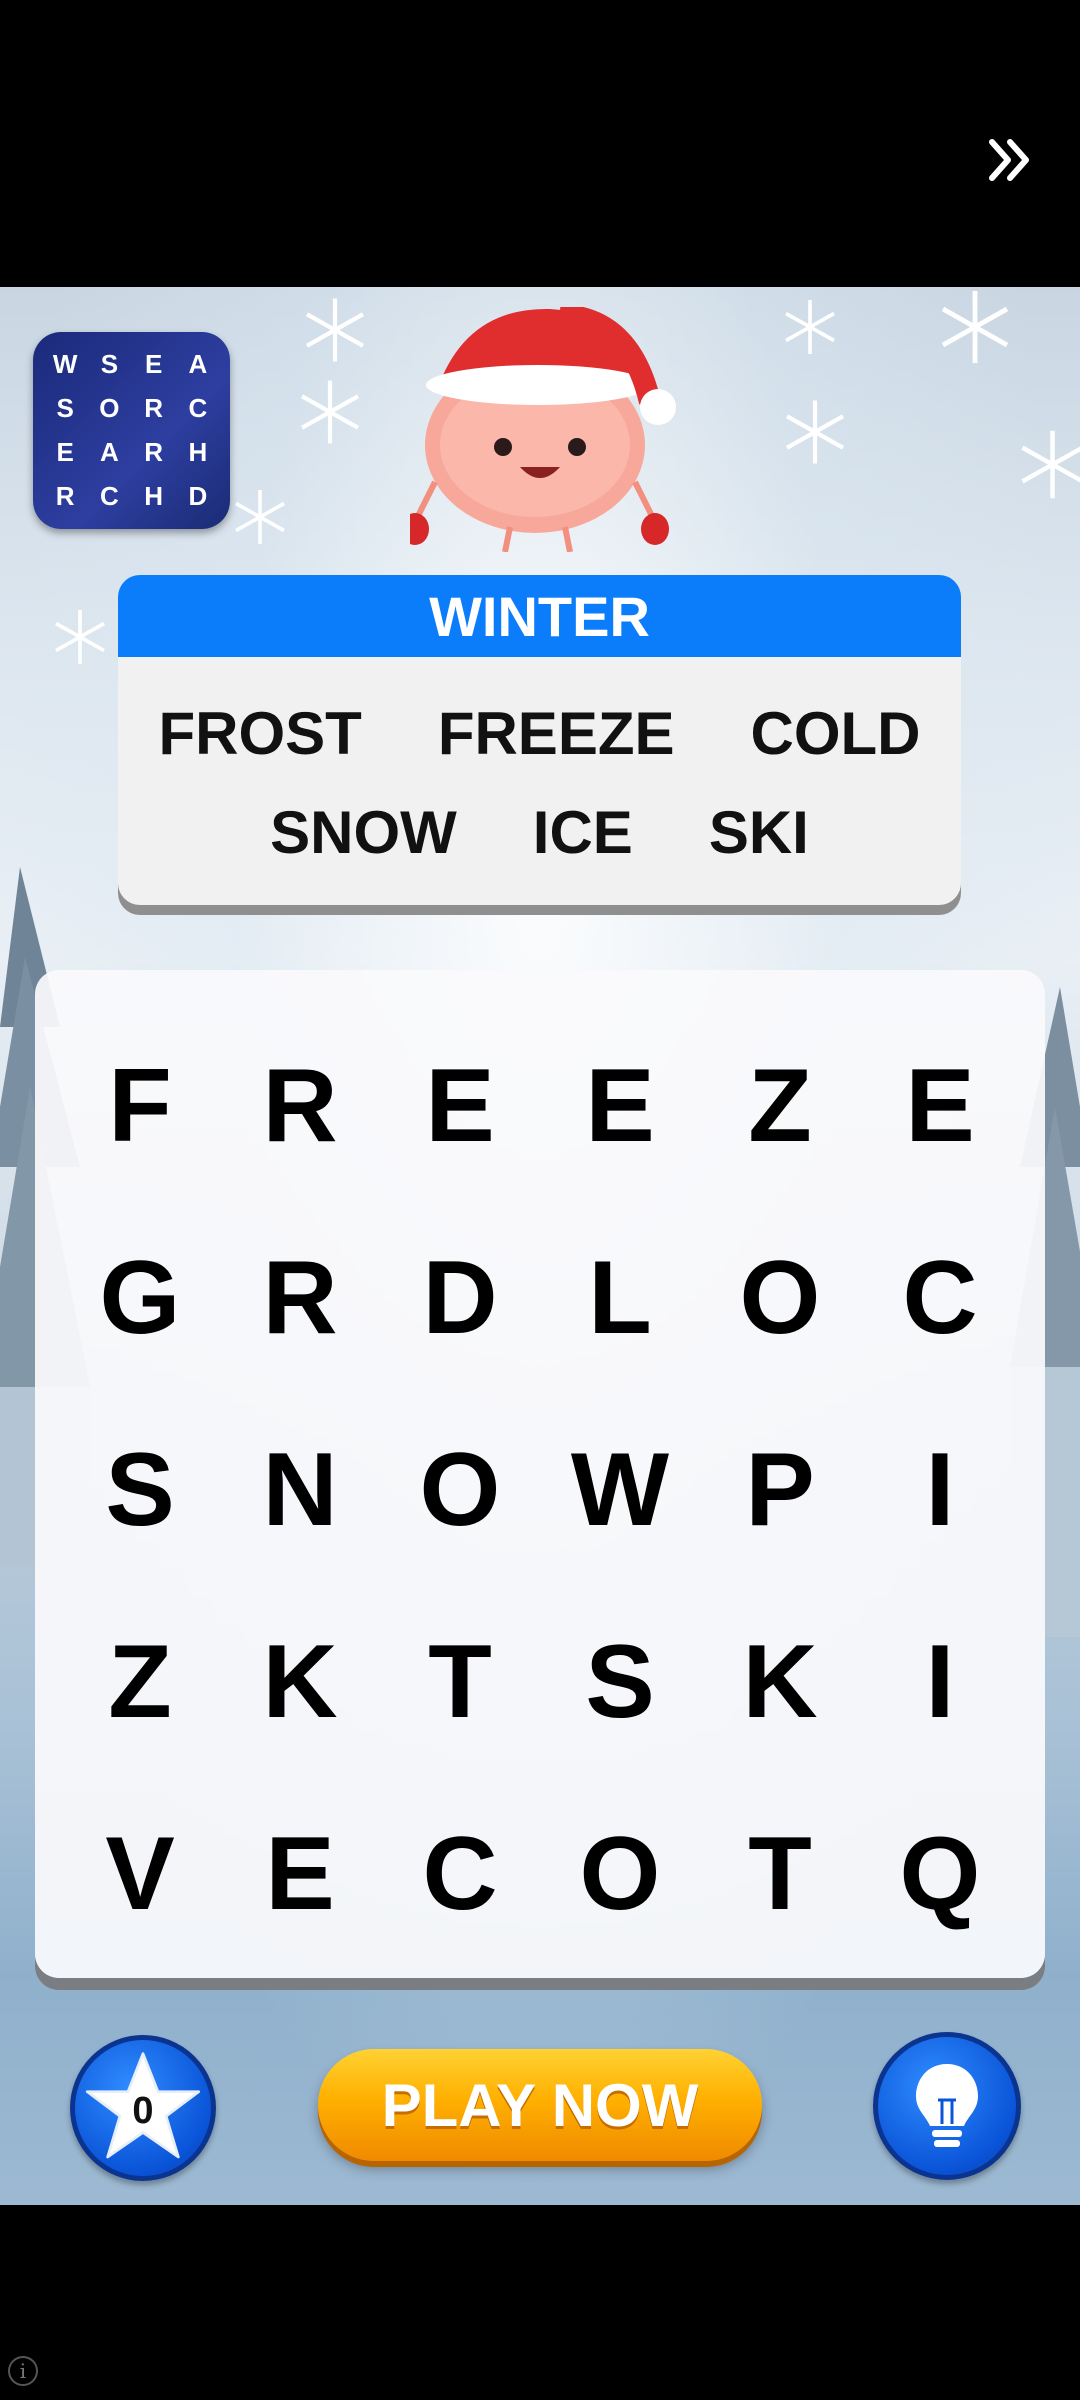 This screenshot has width=1080, height=2400. Describe the element at coordinates (556, 733) in the screenshot. I see `target-word: FREEZE` at that location.